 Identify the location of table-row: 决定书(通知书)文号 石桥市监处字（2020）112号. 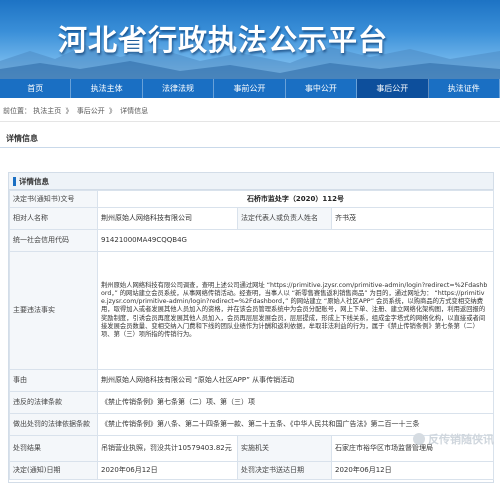
(251, 199).